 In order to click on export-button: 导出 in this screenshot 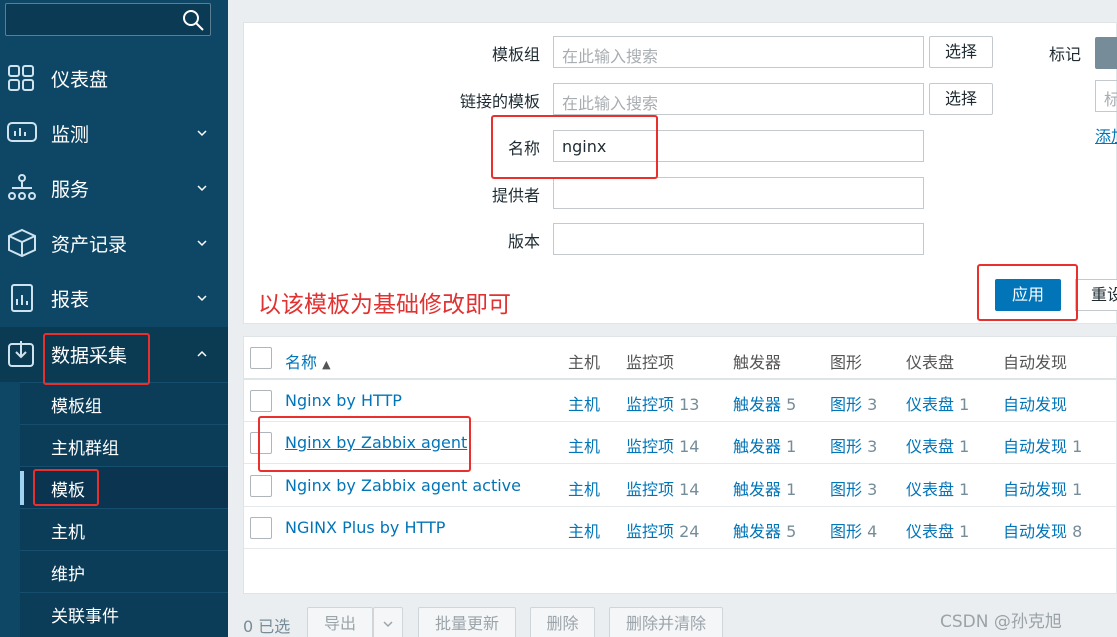, I will do `click(340, 622)`.